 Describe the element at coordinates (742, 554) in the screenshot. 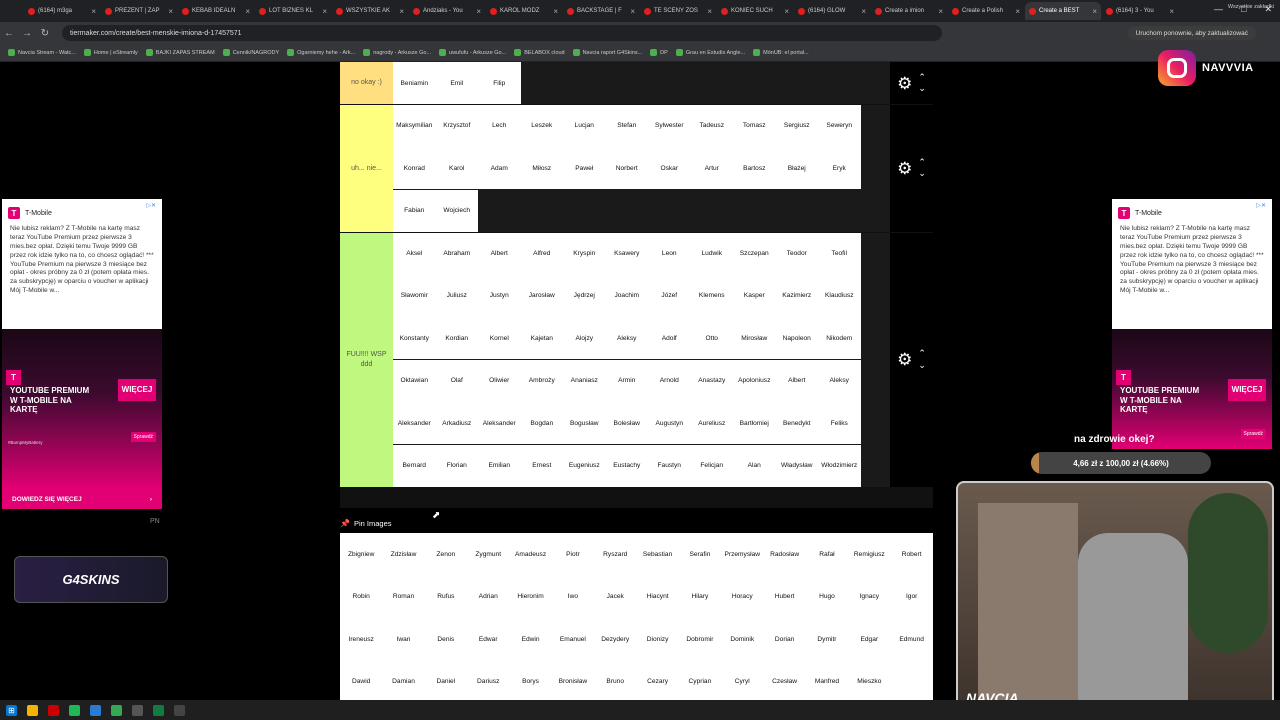

I see `name-card: Przemysław` at that location.